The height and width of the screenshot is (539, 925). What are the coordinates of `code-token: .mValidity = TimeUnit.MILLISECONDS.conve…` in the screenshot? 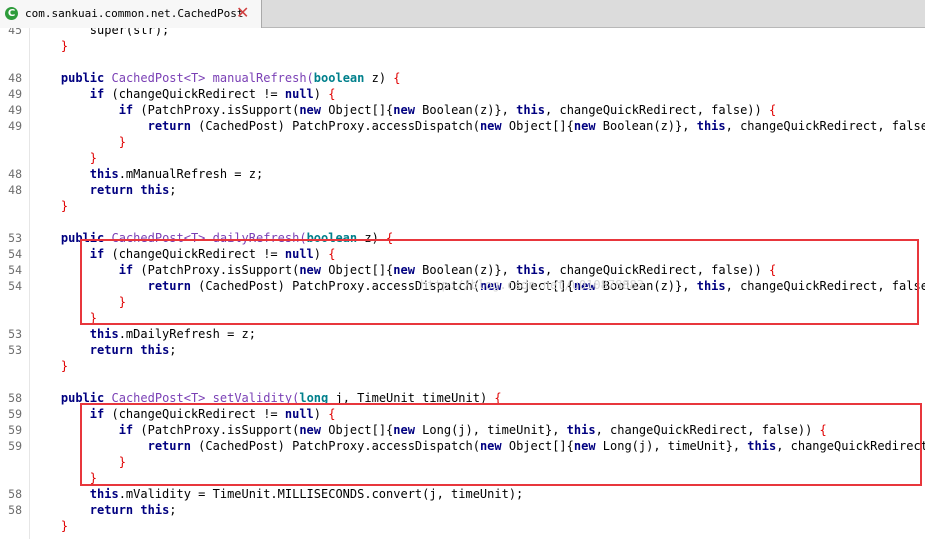 It's located at (321, 494).